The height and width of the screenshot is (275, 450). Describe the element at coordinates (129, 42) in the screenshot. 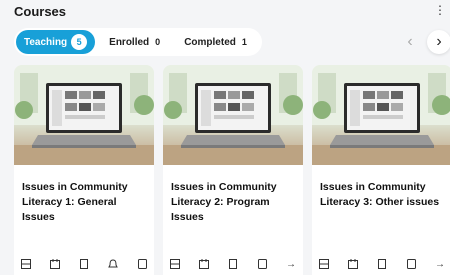

I see `tab-enrolled-label: Enrolled` at that location.